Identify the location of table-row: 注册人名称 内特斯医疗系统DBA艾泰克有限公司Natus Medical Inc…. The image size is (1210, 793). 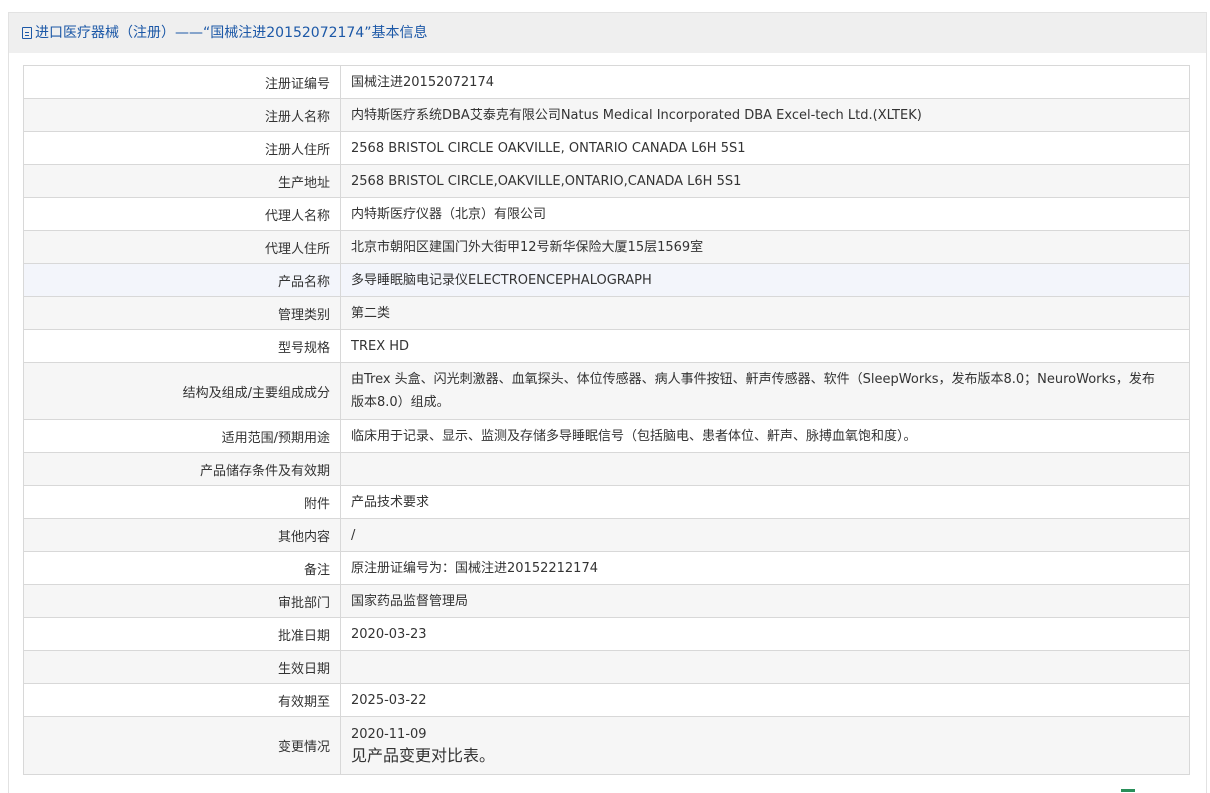
(606, 115).